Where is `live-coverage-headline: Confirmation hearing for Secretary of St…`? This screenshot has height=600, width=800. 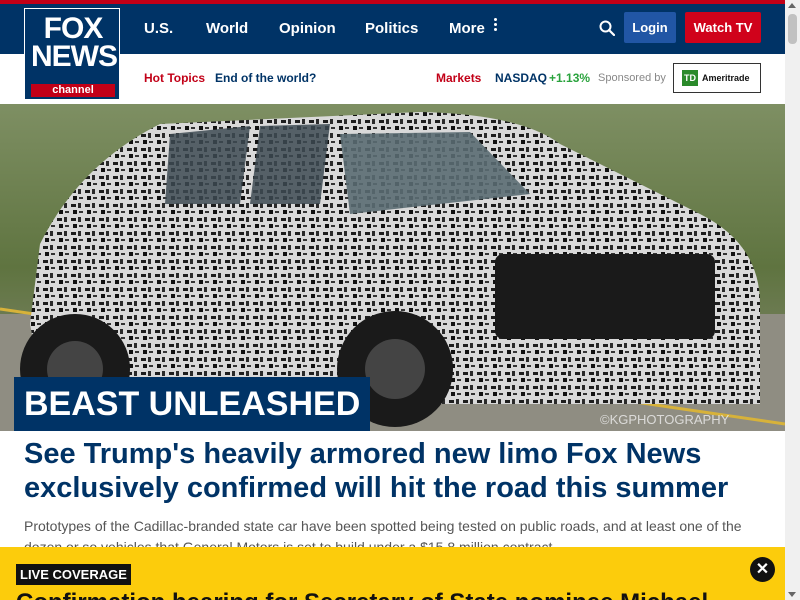
live-coverage-headline: Confirmation hearing for Secretary of St… is located at coordinates (366, 594).